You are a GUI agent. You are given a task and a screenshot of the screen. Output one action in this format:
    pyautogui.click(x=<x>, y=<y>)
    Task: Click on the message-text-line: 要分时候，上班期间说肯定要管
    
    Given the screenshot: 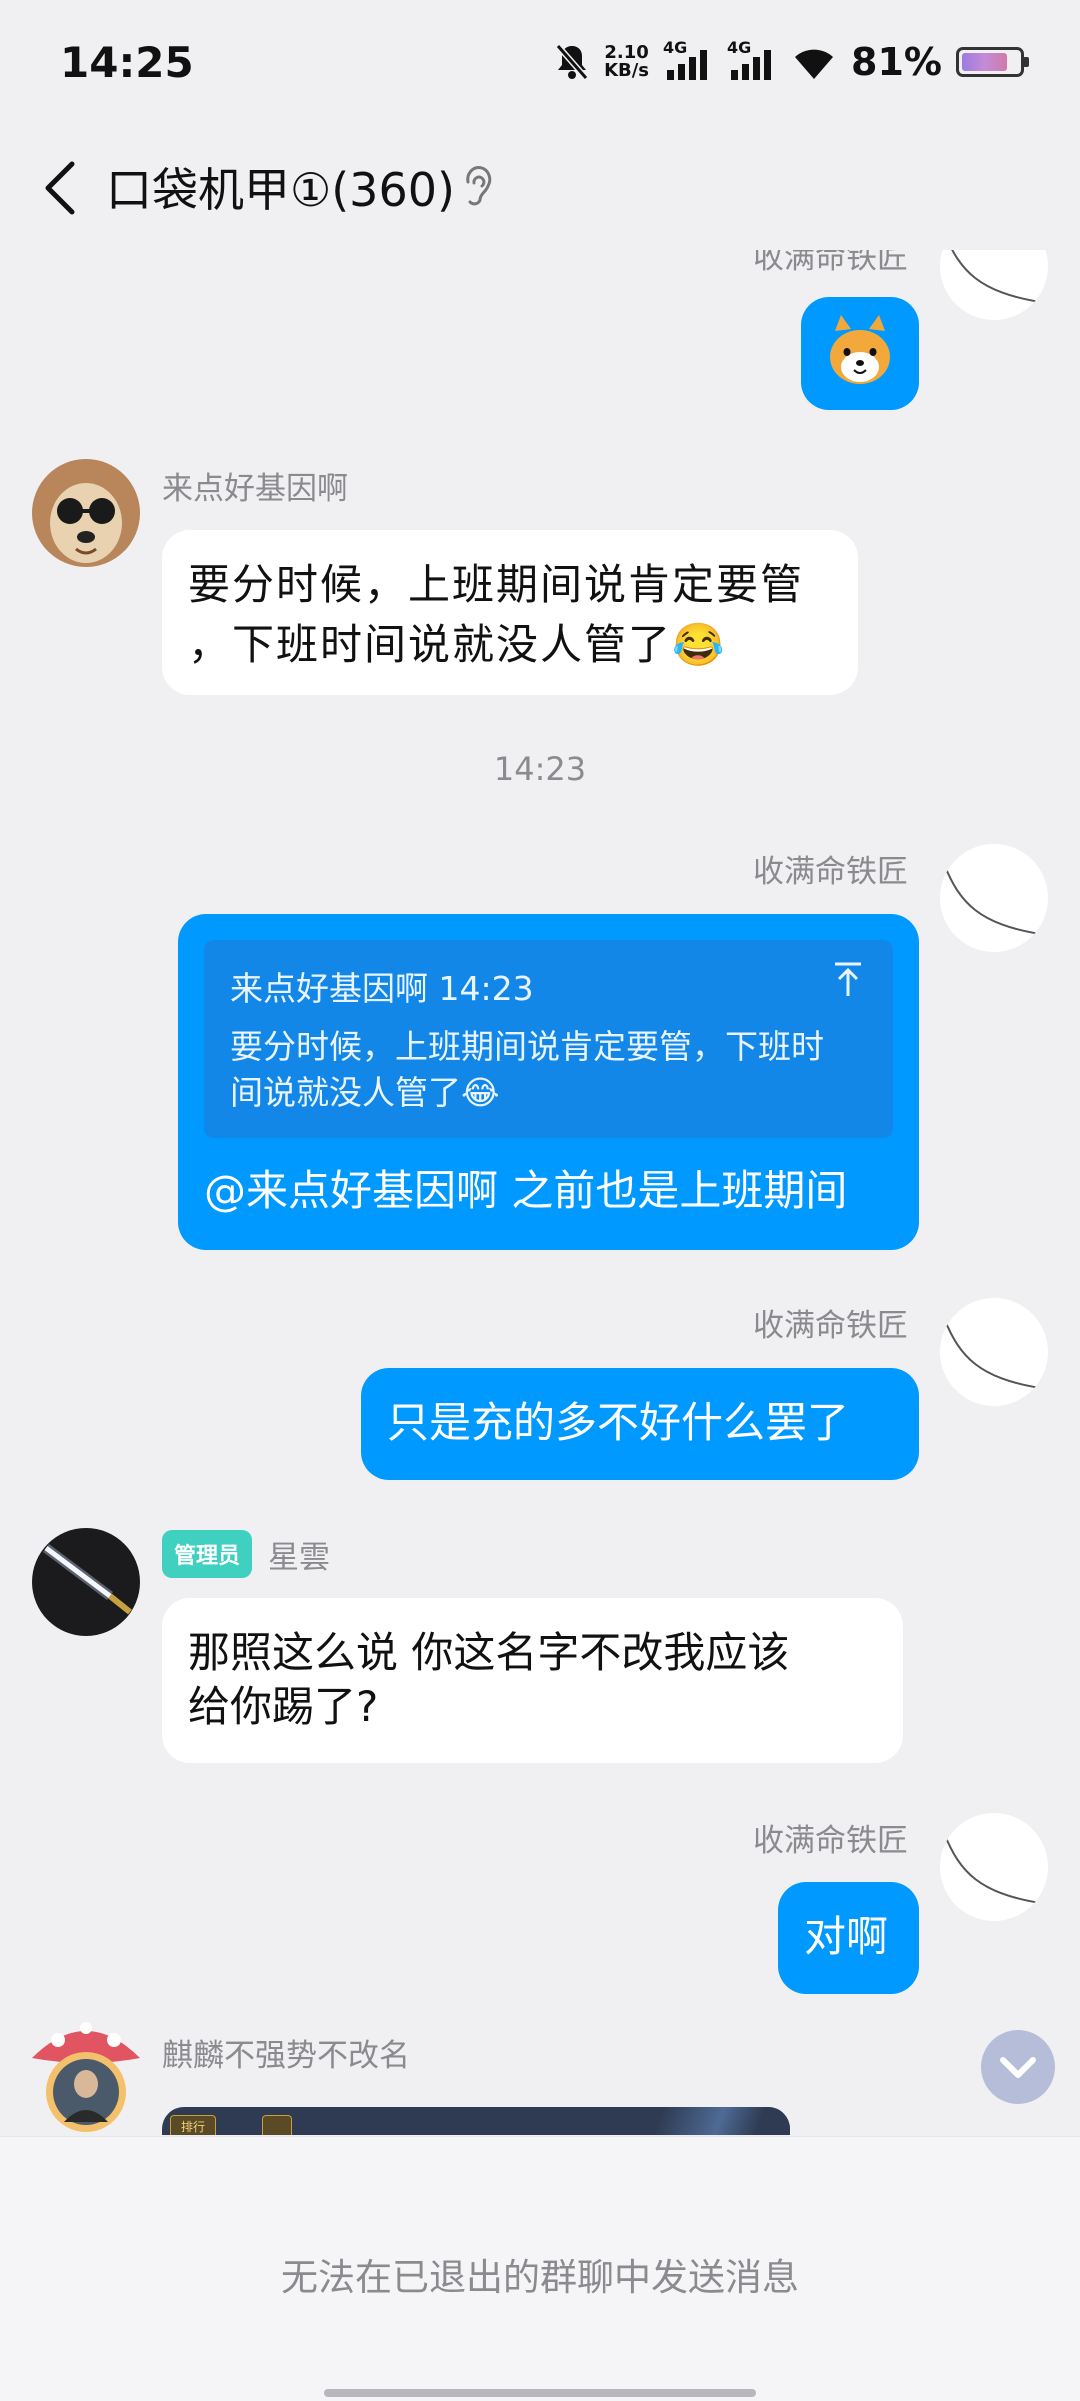 What is the action you would take?
    pyautogui.click(x=496, y=584)
    